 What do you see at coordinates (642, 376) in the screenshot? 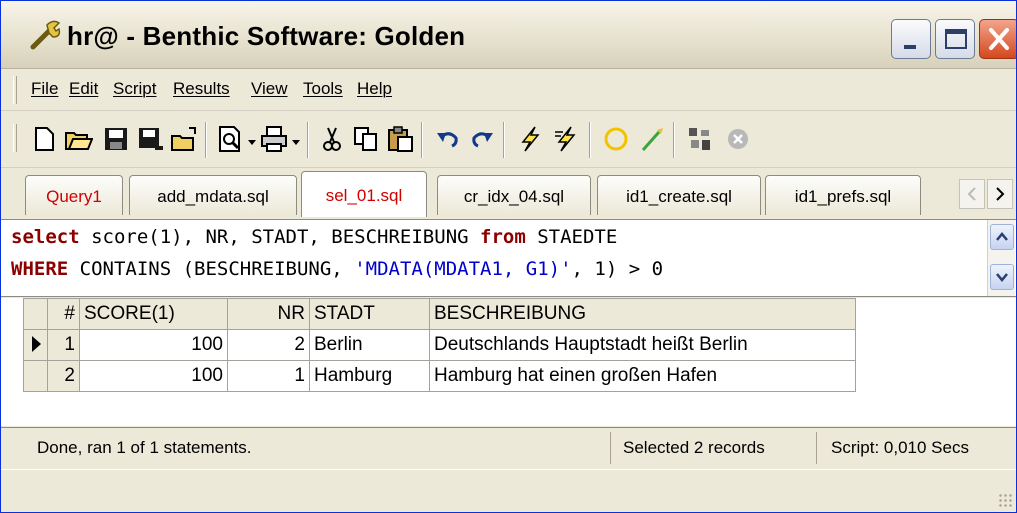
I see `cell-beschreibung: Hamburg hat einen großen Hafen` at bounding box center [642, 376].